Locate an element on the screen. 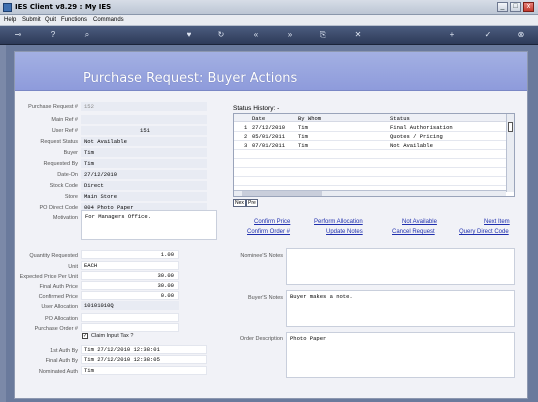 This screenshot has height=402, width=538. user-allocation-field: 10101010Q is located at coordinates (130, 305).